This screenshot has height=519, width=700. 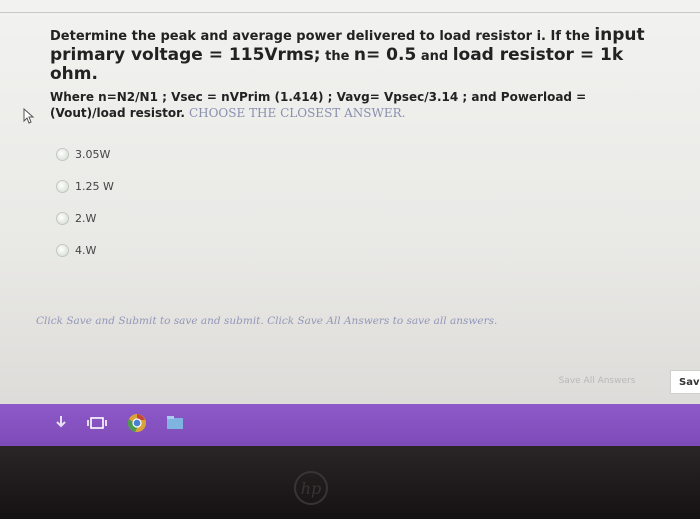 I want to click on save-all-answers-button: Save All Answers, so click(x=597, y=381).